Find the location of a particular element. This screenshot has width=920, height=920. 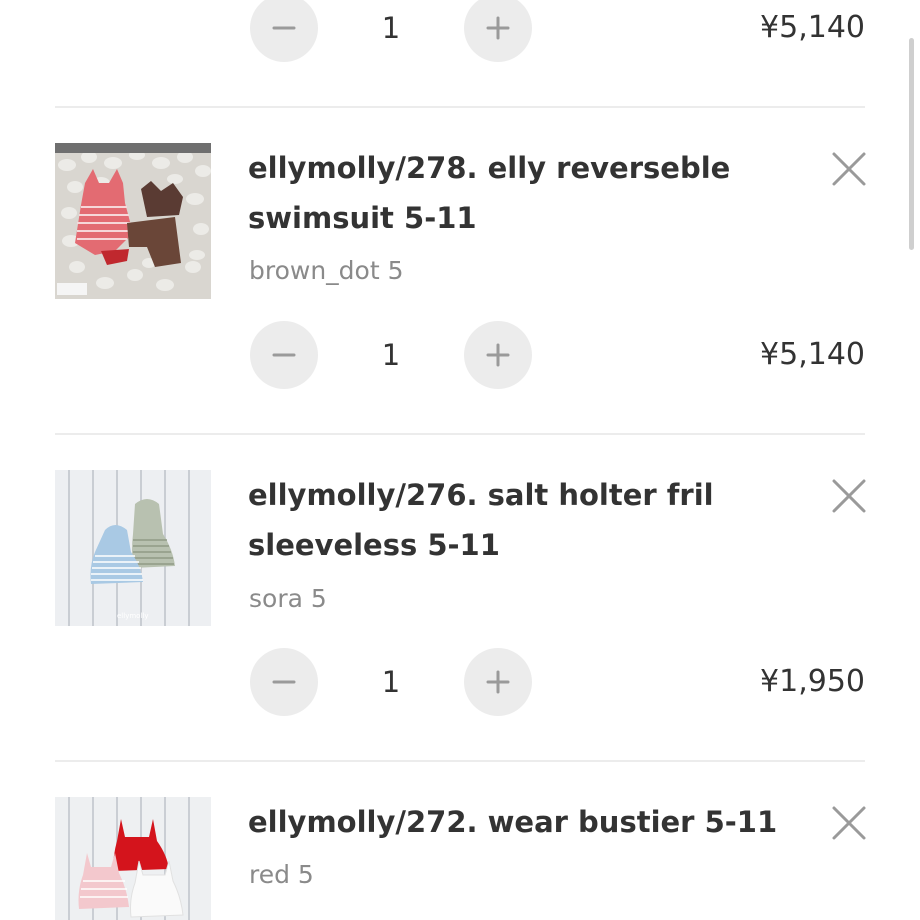

product-variant: red 5 is located at coordinates (281, 874).